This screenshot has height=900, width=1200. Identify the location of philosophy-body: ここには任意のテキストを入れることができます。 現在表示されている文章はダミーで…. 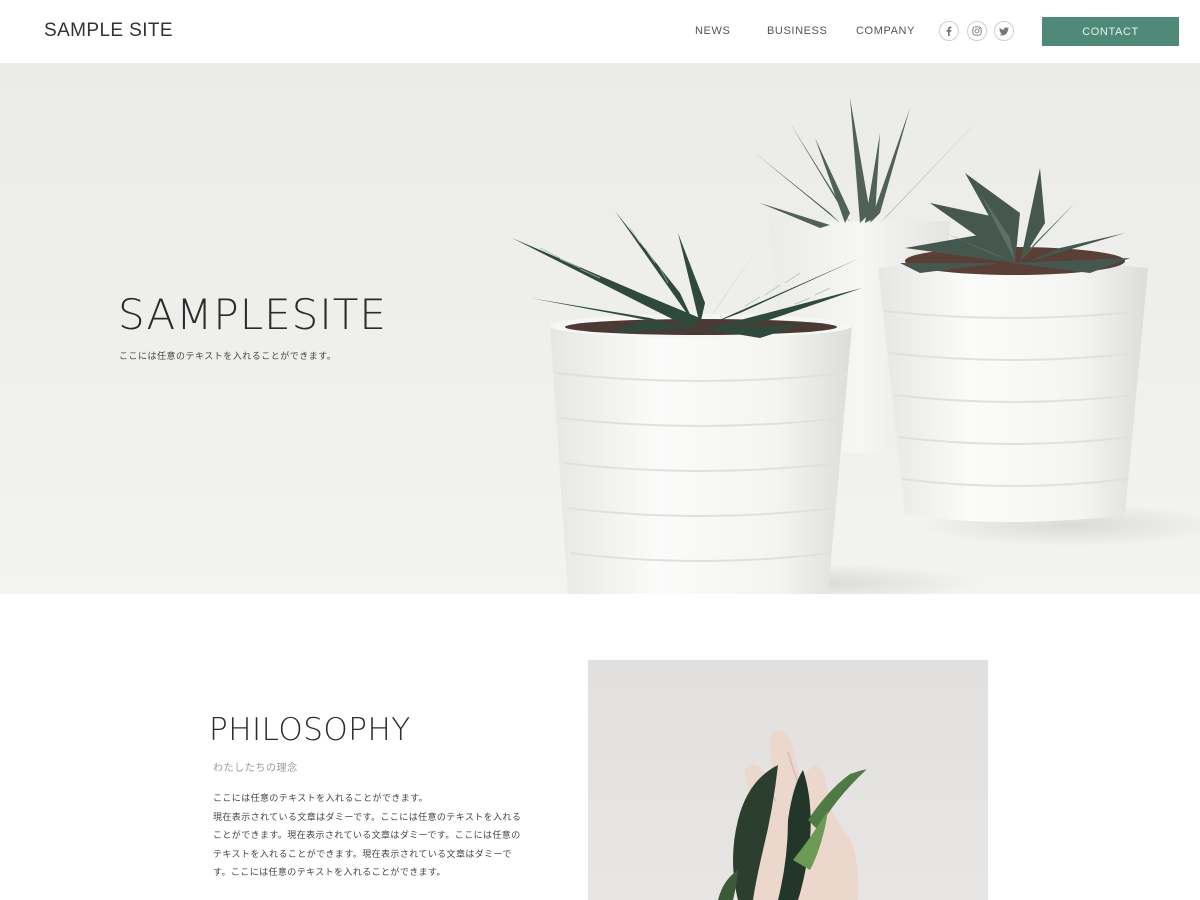
(367, 836).